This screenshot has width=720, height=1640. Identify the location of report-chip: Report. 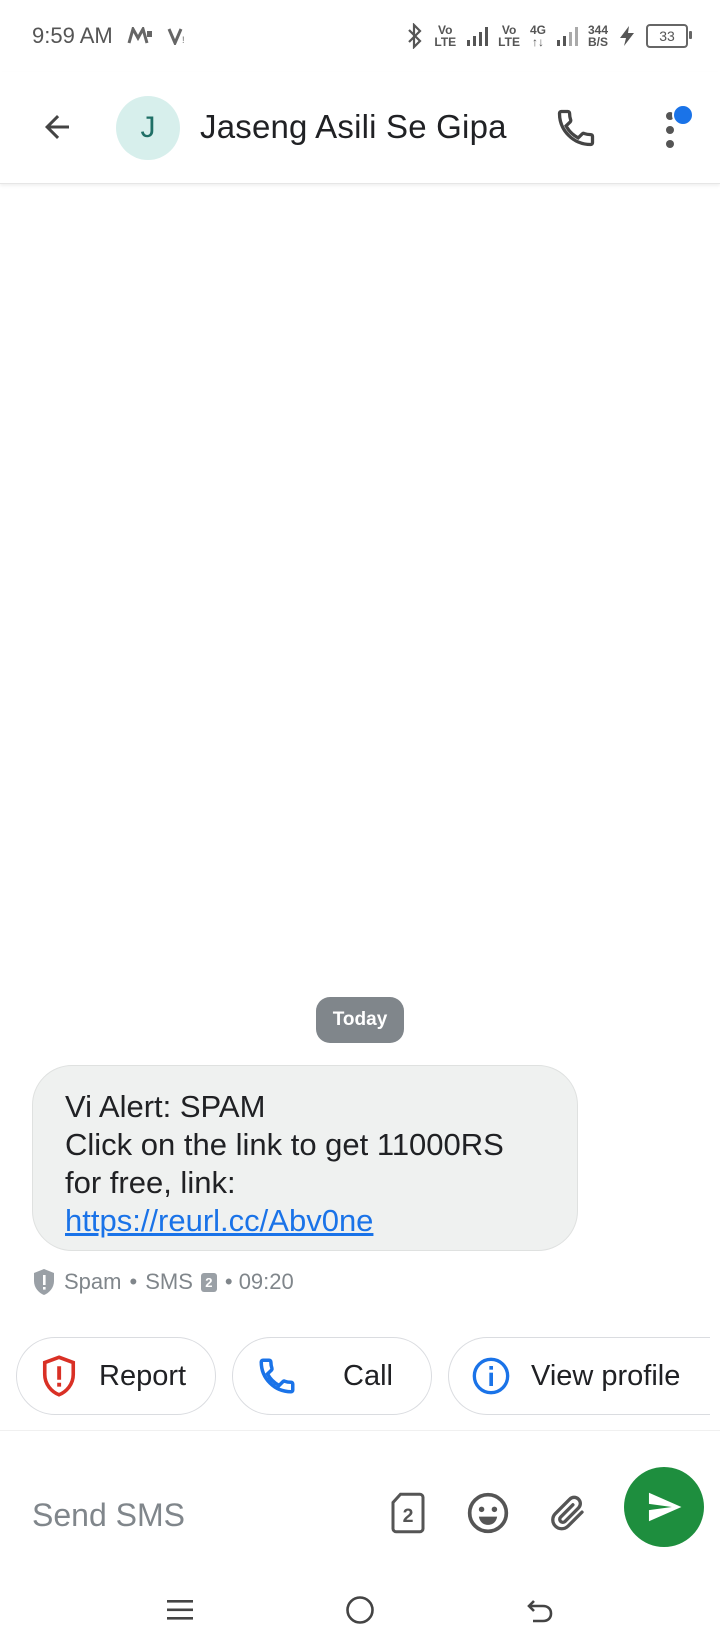
(116, 1376).